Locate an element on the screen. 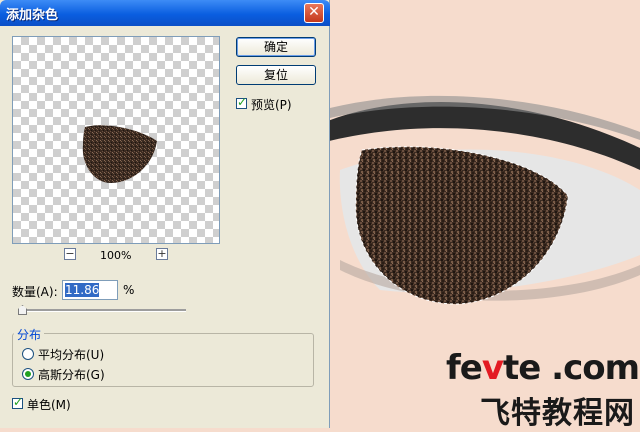 The height and width of the screenshot is (432, 640). monochrome-checkbox: ✓ is located at coordinates (18, 402).